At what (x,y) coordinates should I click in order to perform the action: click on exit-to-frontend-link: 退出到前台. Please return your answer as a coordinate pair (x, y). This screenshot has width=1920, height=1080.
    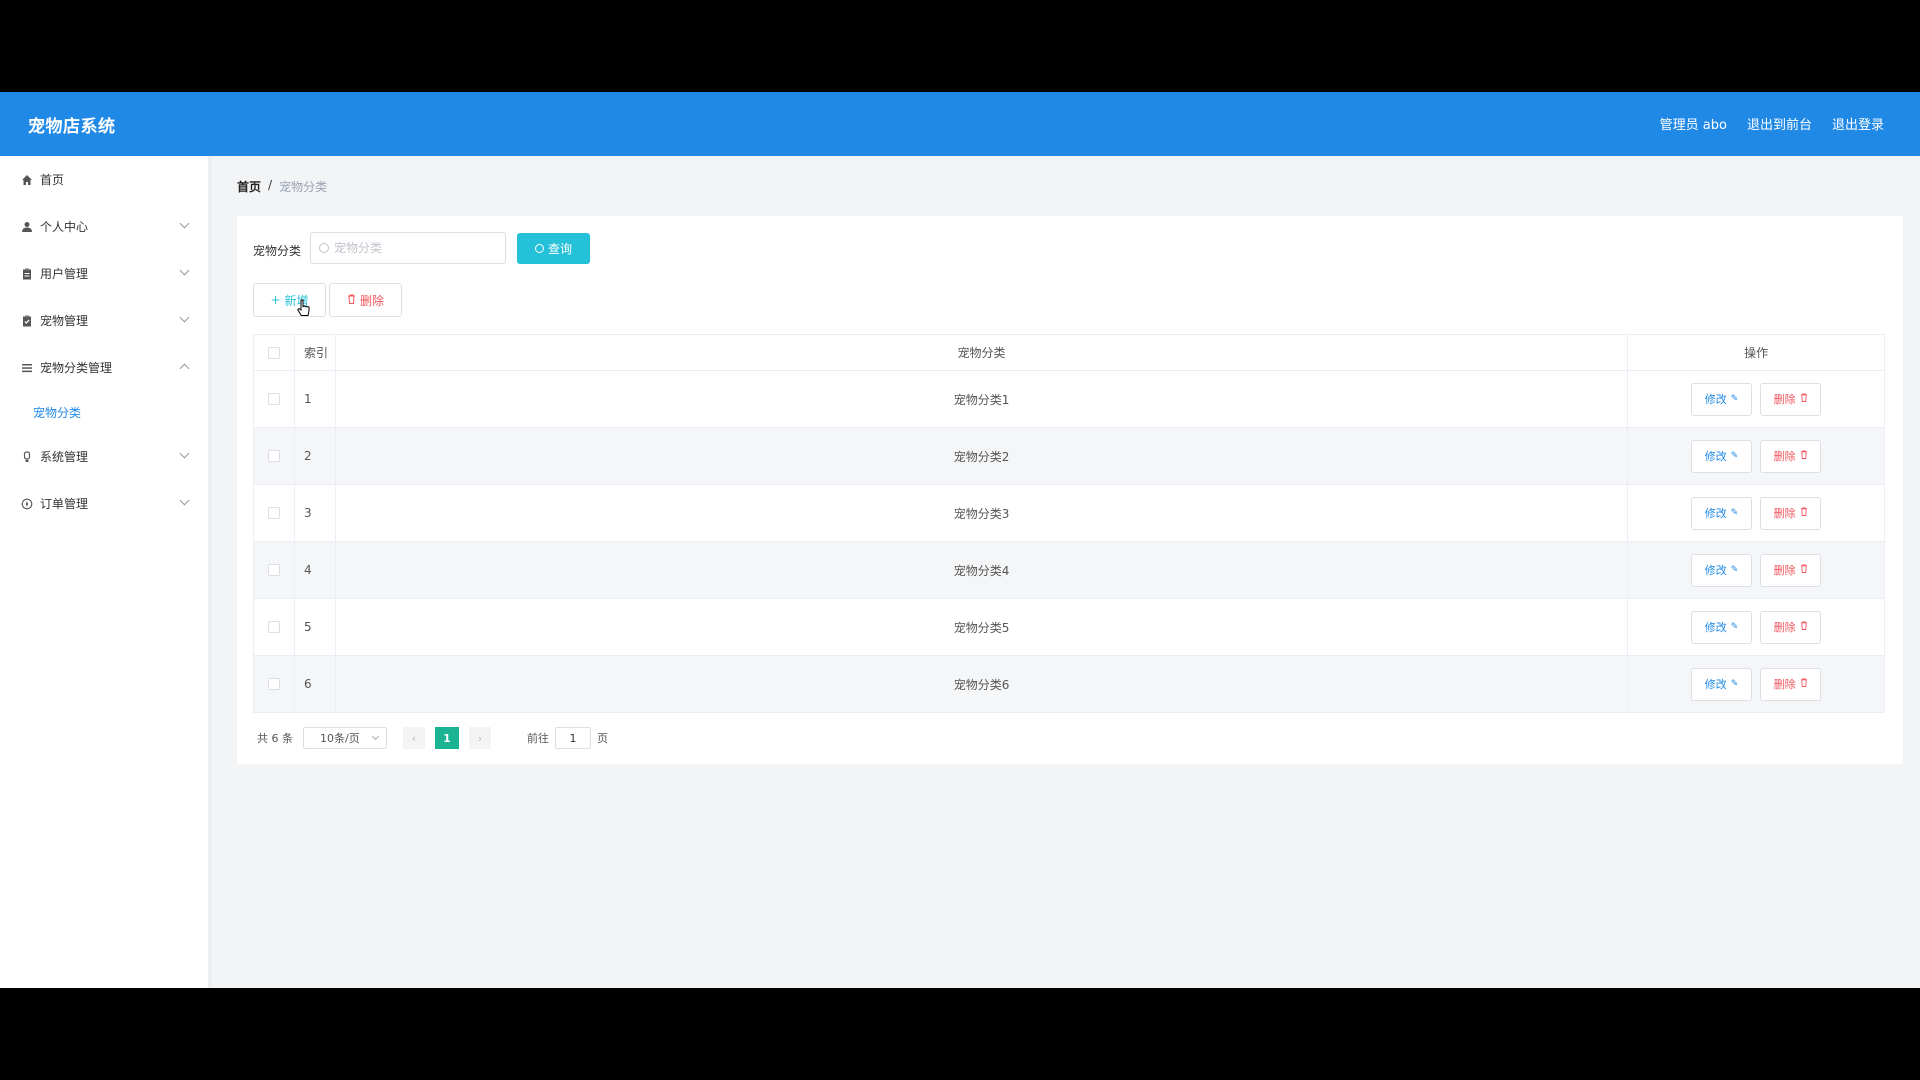
    Looking at the image, I should click on (1779, 123).